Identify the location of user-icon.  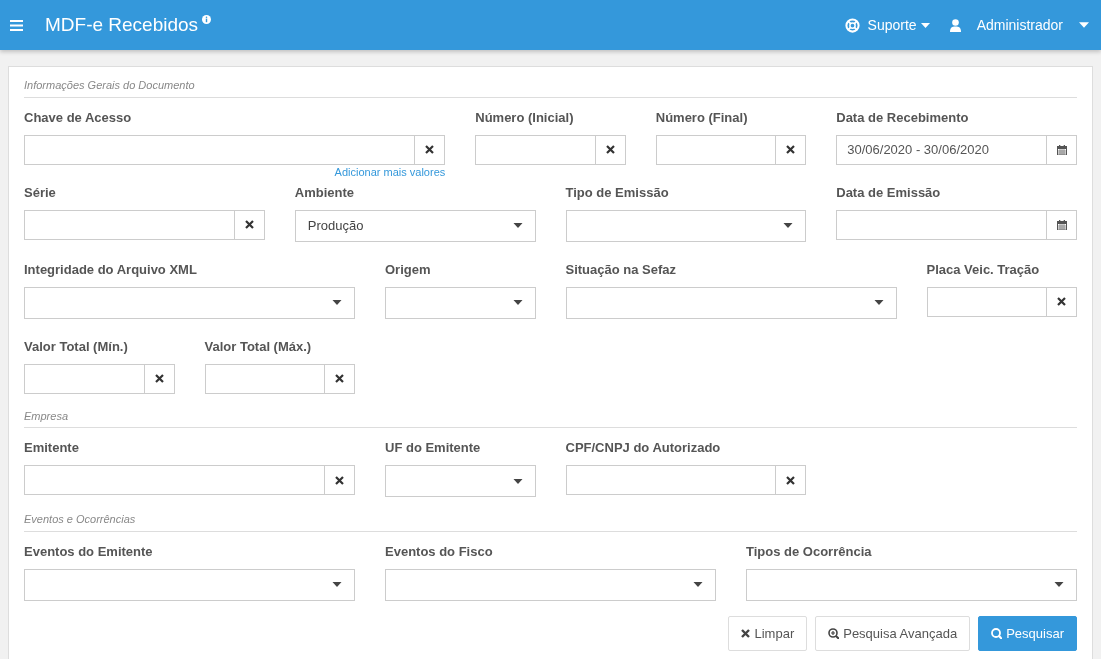
(955, 25).